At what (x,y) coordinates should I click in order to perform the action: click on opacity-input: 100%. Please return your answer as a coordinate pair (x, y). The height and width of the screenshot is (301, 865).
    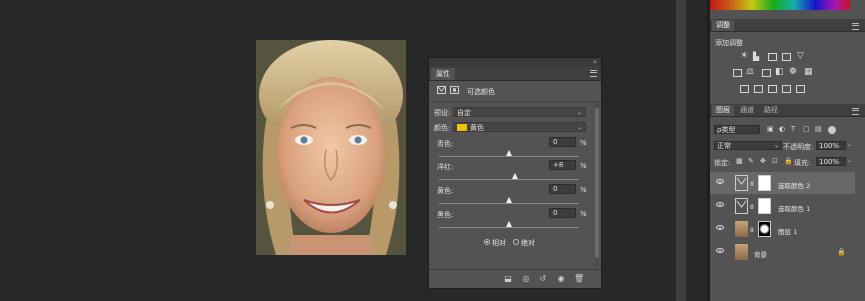
    Looking at the image, I should click on (831, 145).